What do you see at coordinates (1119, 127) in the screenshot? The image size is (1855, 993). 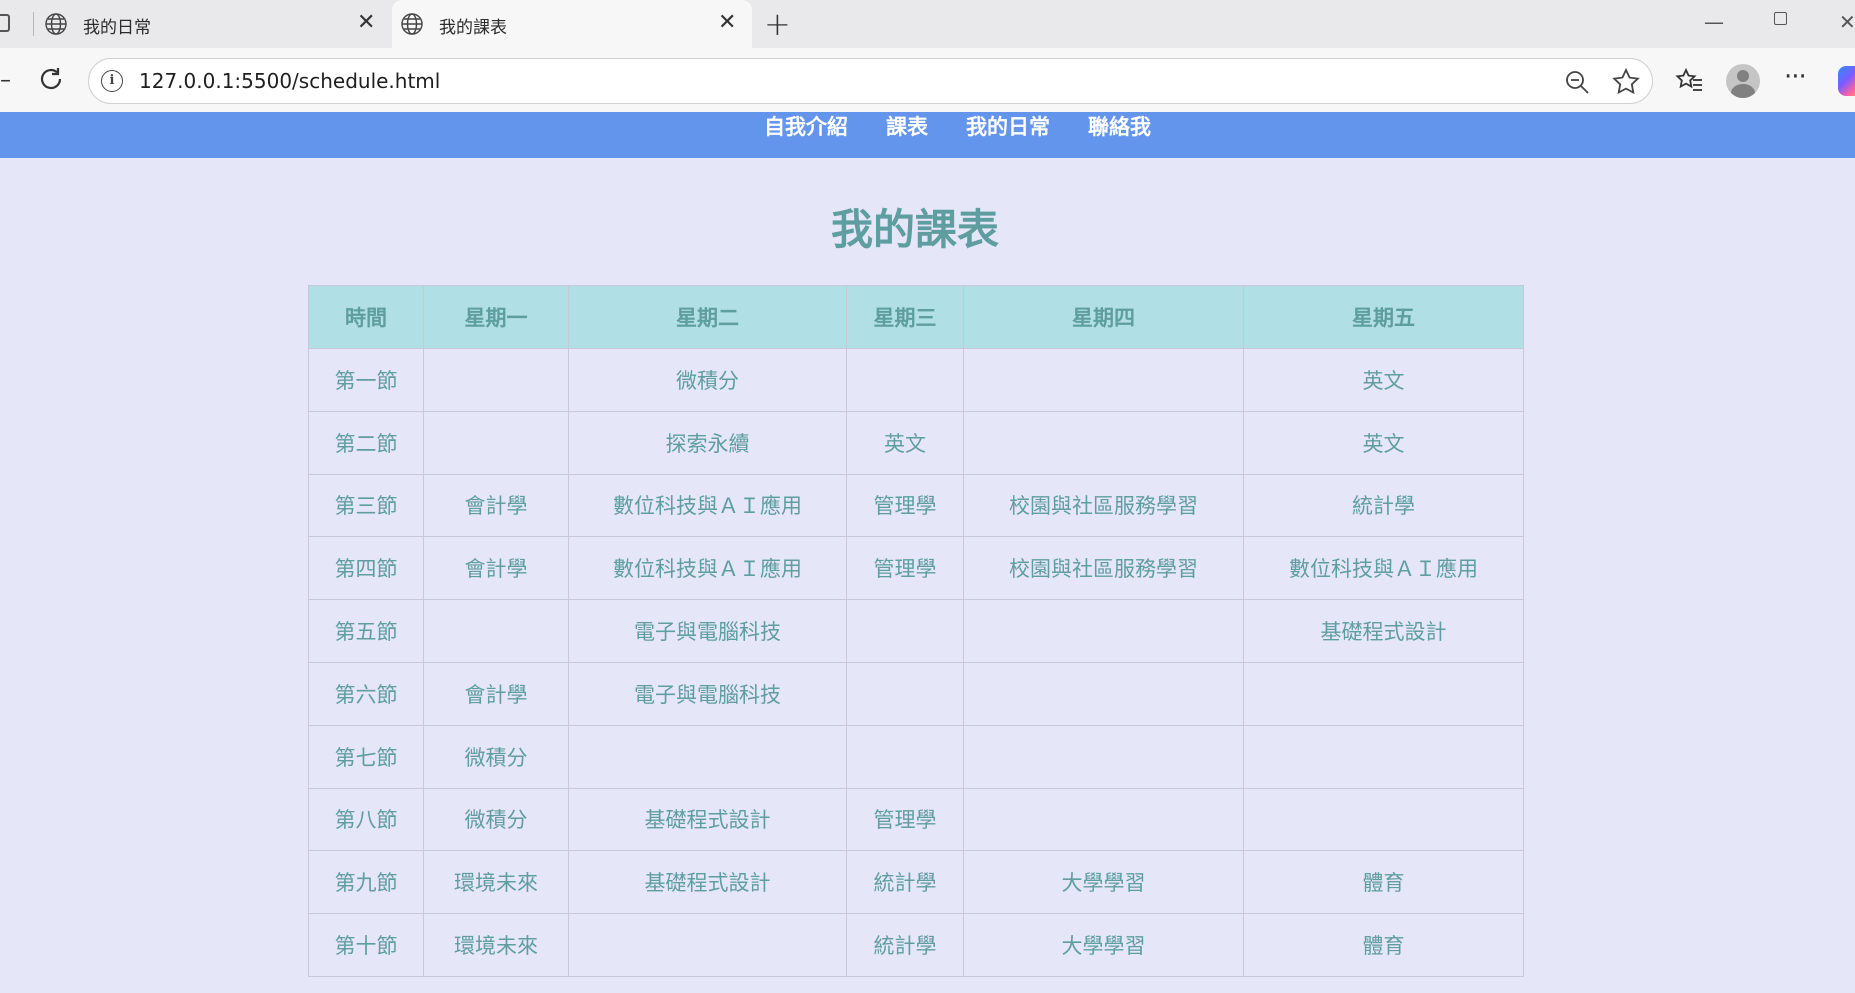 I see `nav-link-contact: 聯絡我` at bounding box center [1119, 127].